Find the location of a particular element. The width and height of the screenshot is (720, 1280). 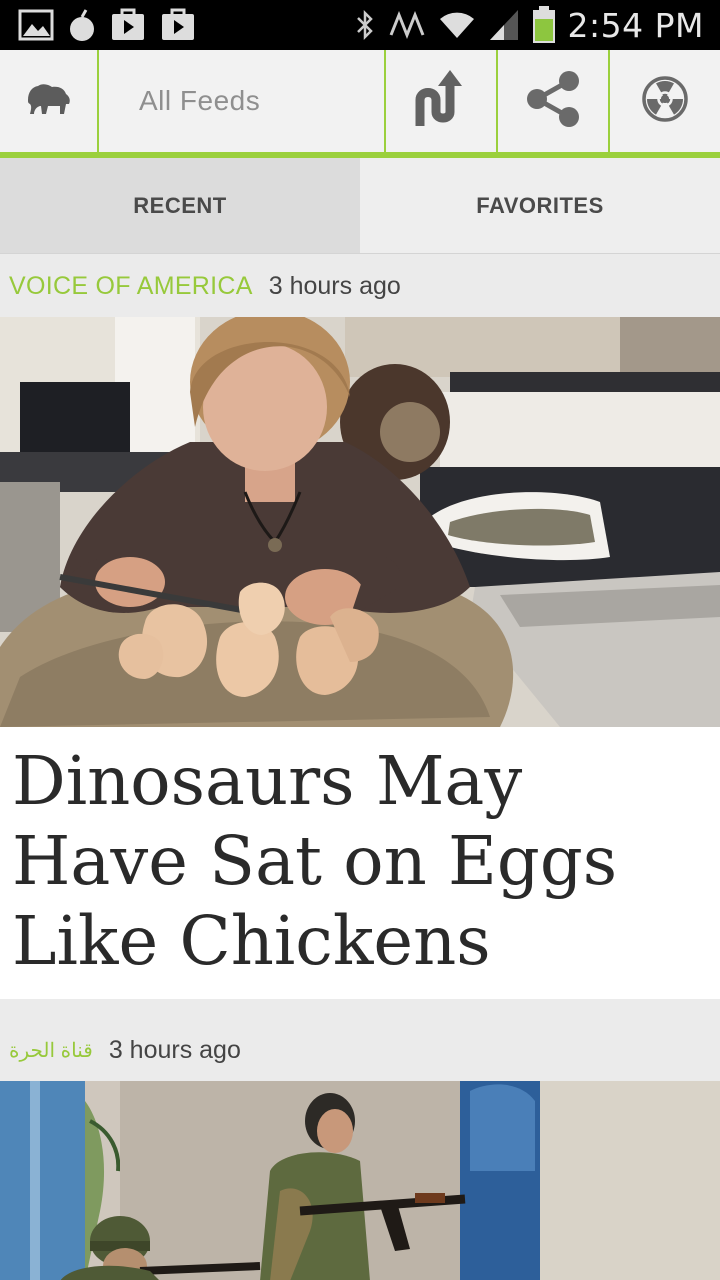

bomb-notification-icon is located at coordinates (82, 25).